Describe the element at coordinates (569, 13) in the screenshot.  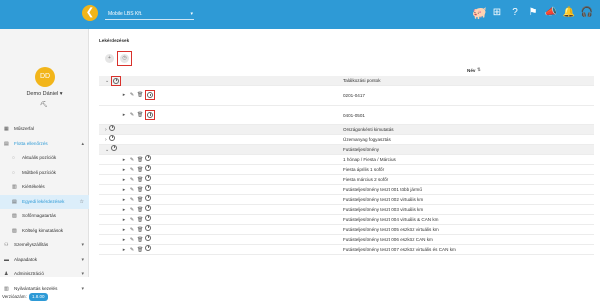
I see `bell-icon: 🔔` at that location.